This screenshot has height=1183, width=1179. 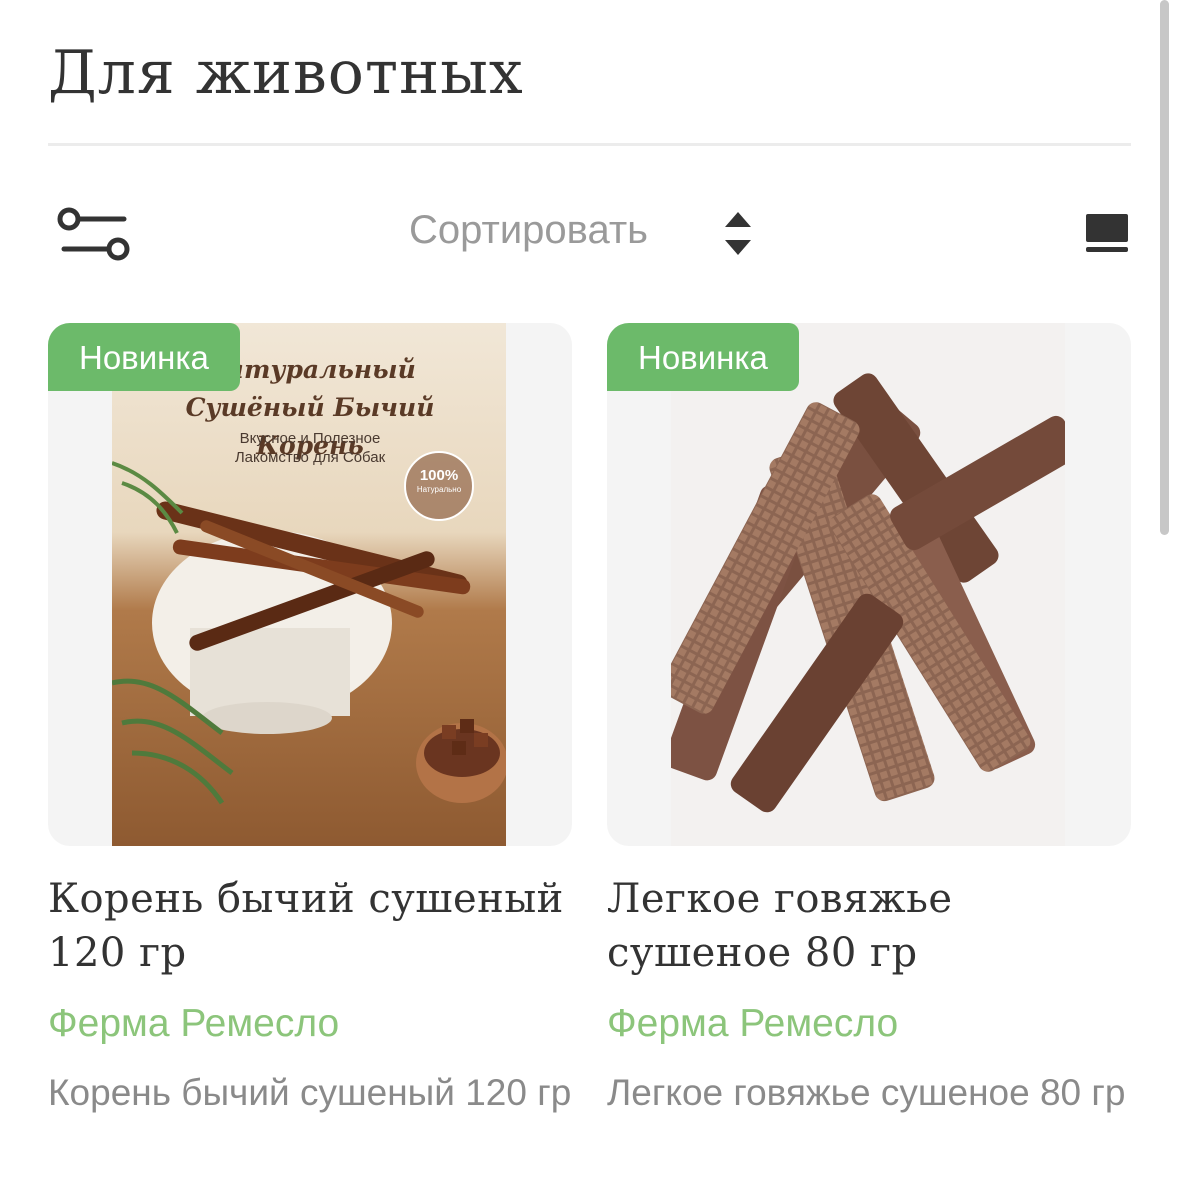 What do you see at coordinates (1107, 233) in the screenshot?
I see `view-mode-icon` at bounding box center [1107, 233].